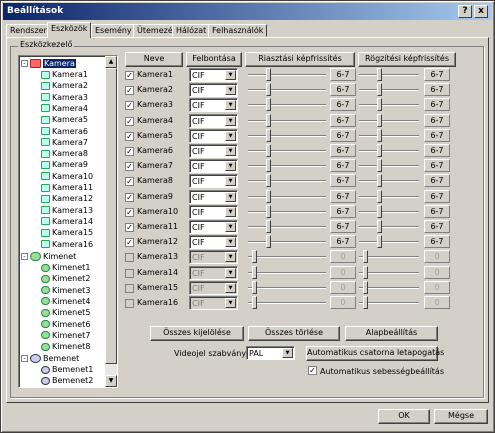 This screenshot has height=433, width=495. Describe the element at coordinates (64, 74) in the screenshot. I see `tree-item-camera: Kamera1` at that location.